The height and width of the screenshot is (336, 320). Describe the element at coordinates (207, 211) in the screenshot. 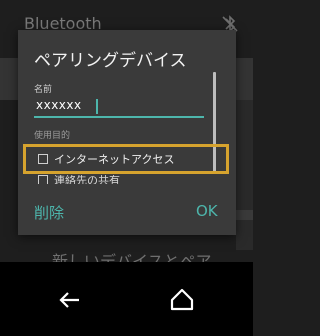

I see `ok-button: OK` at that location.